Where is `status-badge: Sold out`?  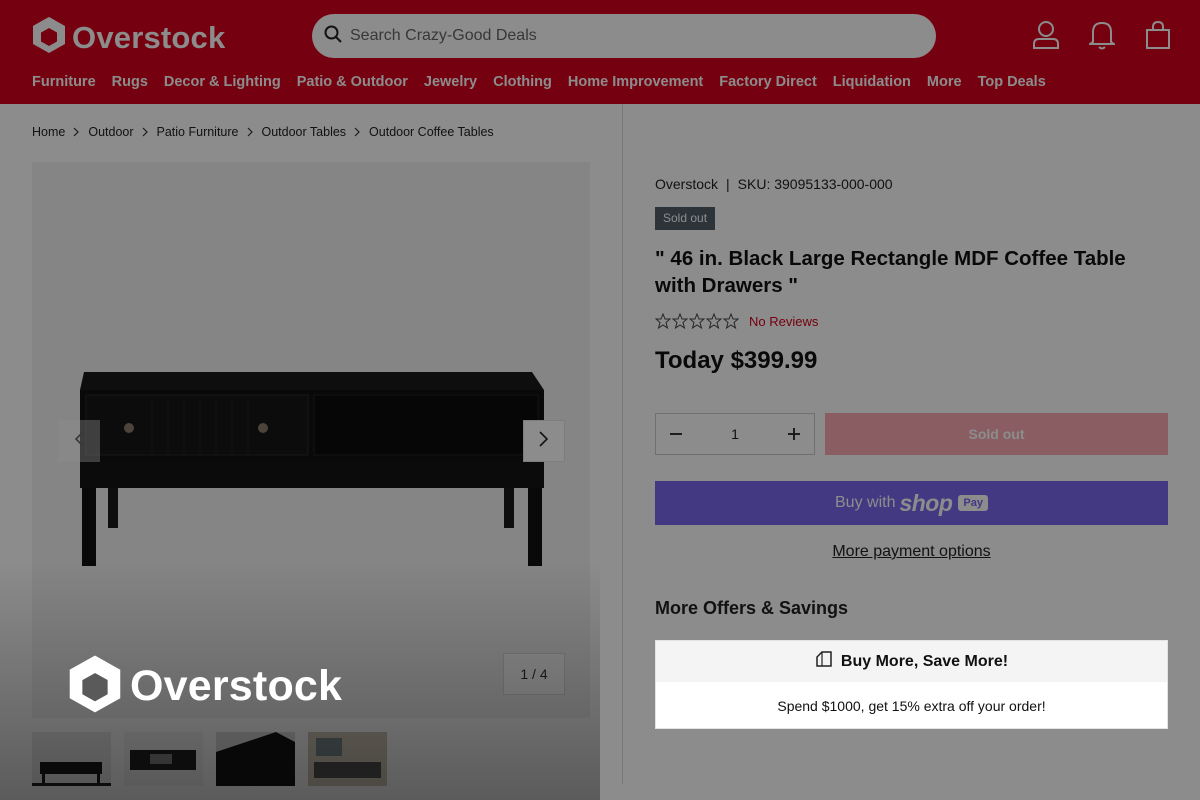 status-badge: Sold out is located at coordinates (685, 218).